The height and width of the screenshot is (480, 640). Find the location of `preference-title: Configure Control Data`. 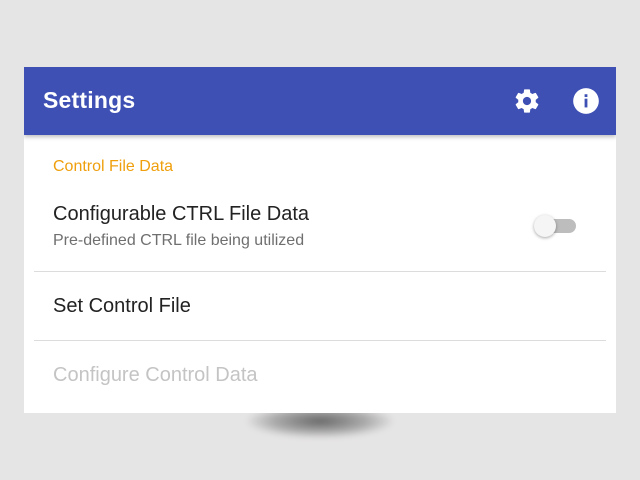

preference-title: Configure Control Data is located at coordinates (155, 375).